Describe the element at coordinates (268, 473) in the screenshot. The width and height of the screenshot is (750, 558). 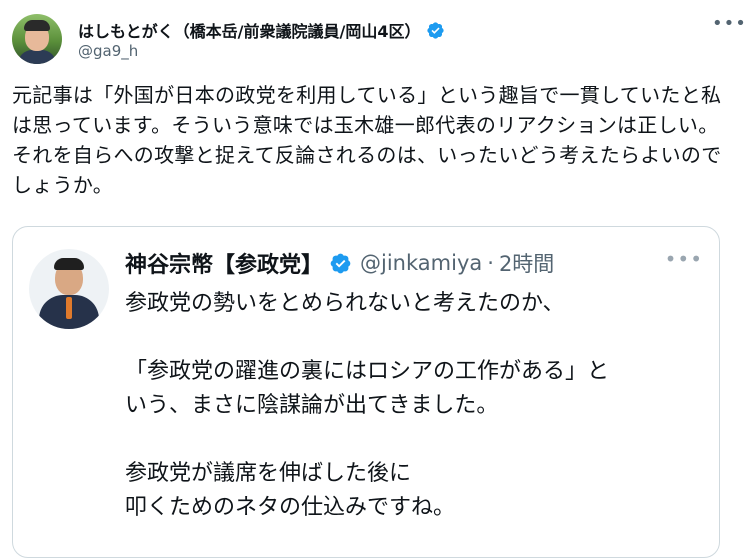
I see `quoted-text-line: 参政党が議席を伸ばした後に` at that location.